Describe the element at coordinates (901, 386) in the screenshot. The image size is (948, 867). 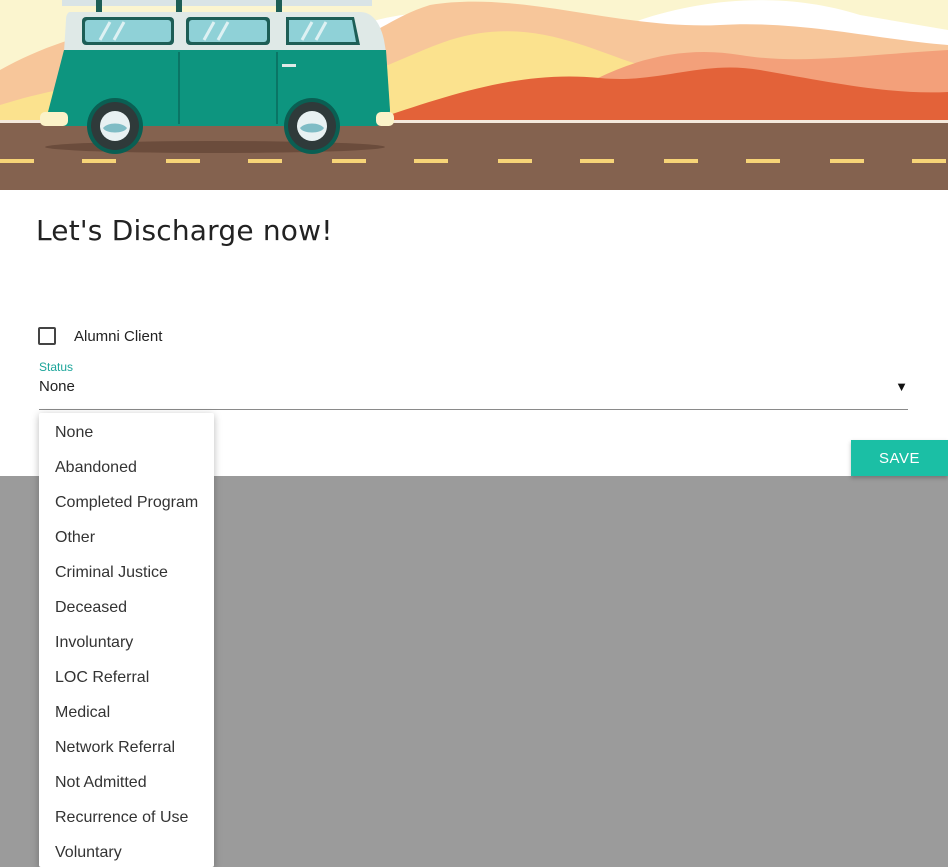
I see `caret-down-icon: ▼` at that location.